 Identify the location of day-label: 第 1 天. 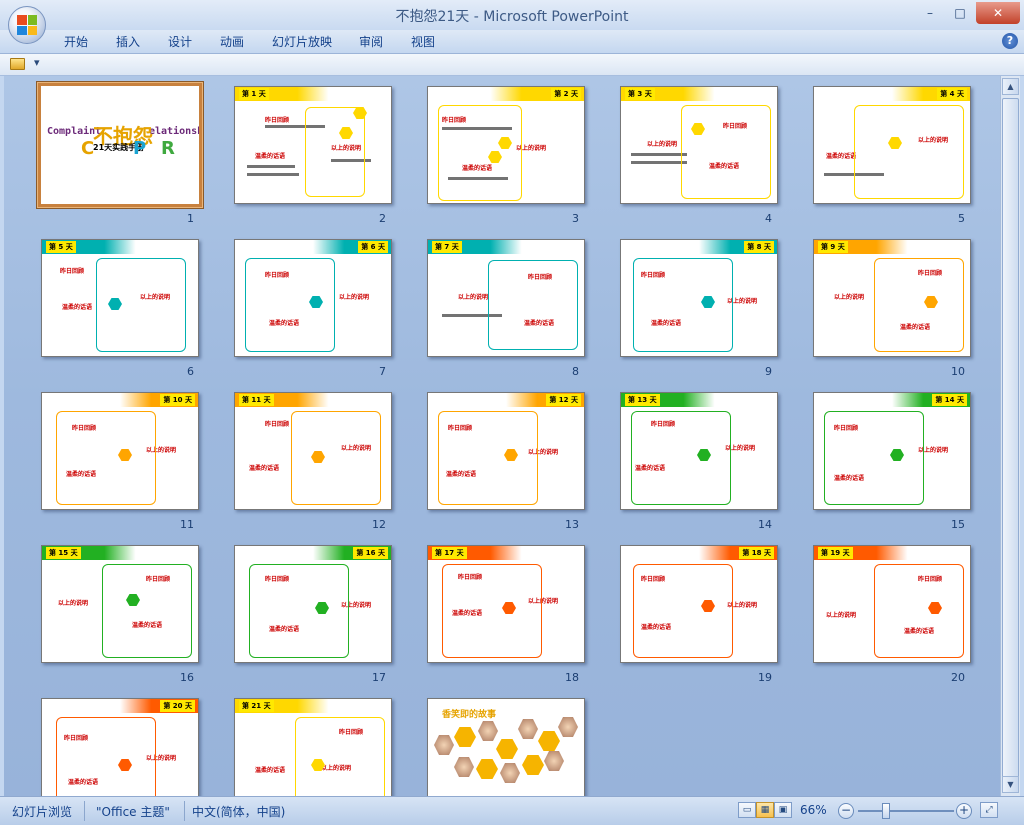
(254, 94).